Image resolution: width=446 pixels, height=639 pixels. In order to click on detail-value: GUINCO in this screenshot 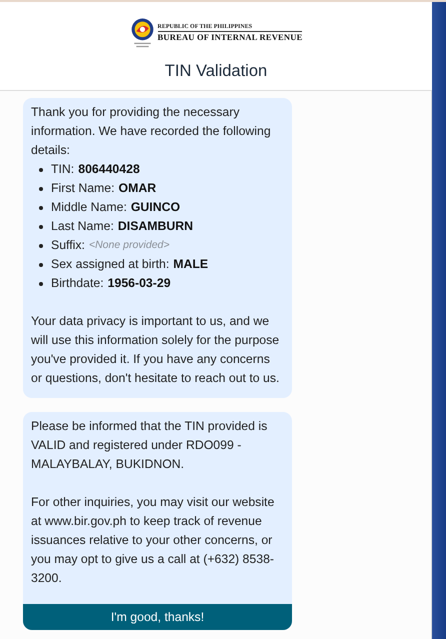, I will do `click(155, 207)`.